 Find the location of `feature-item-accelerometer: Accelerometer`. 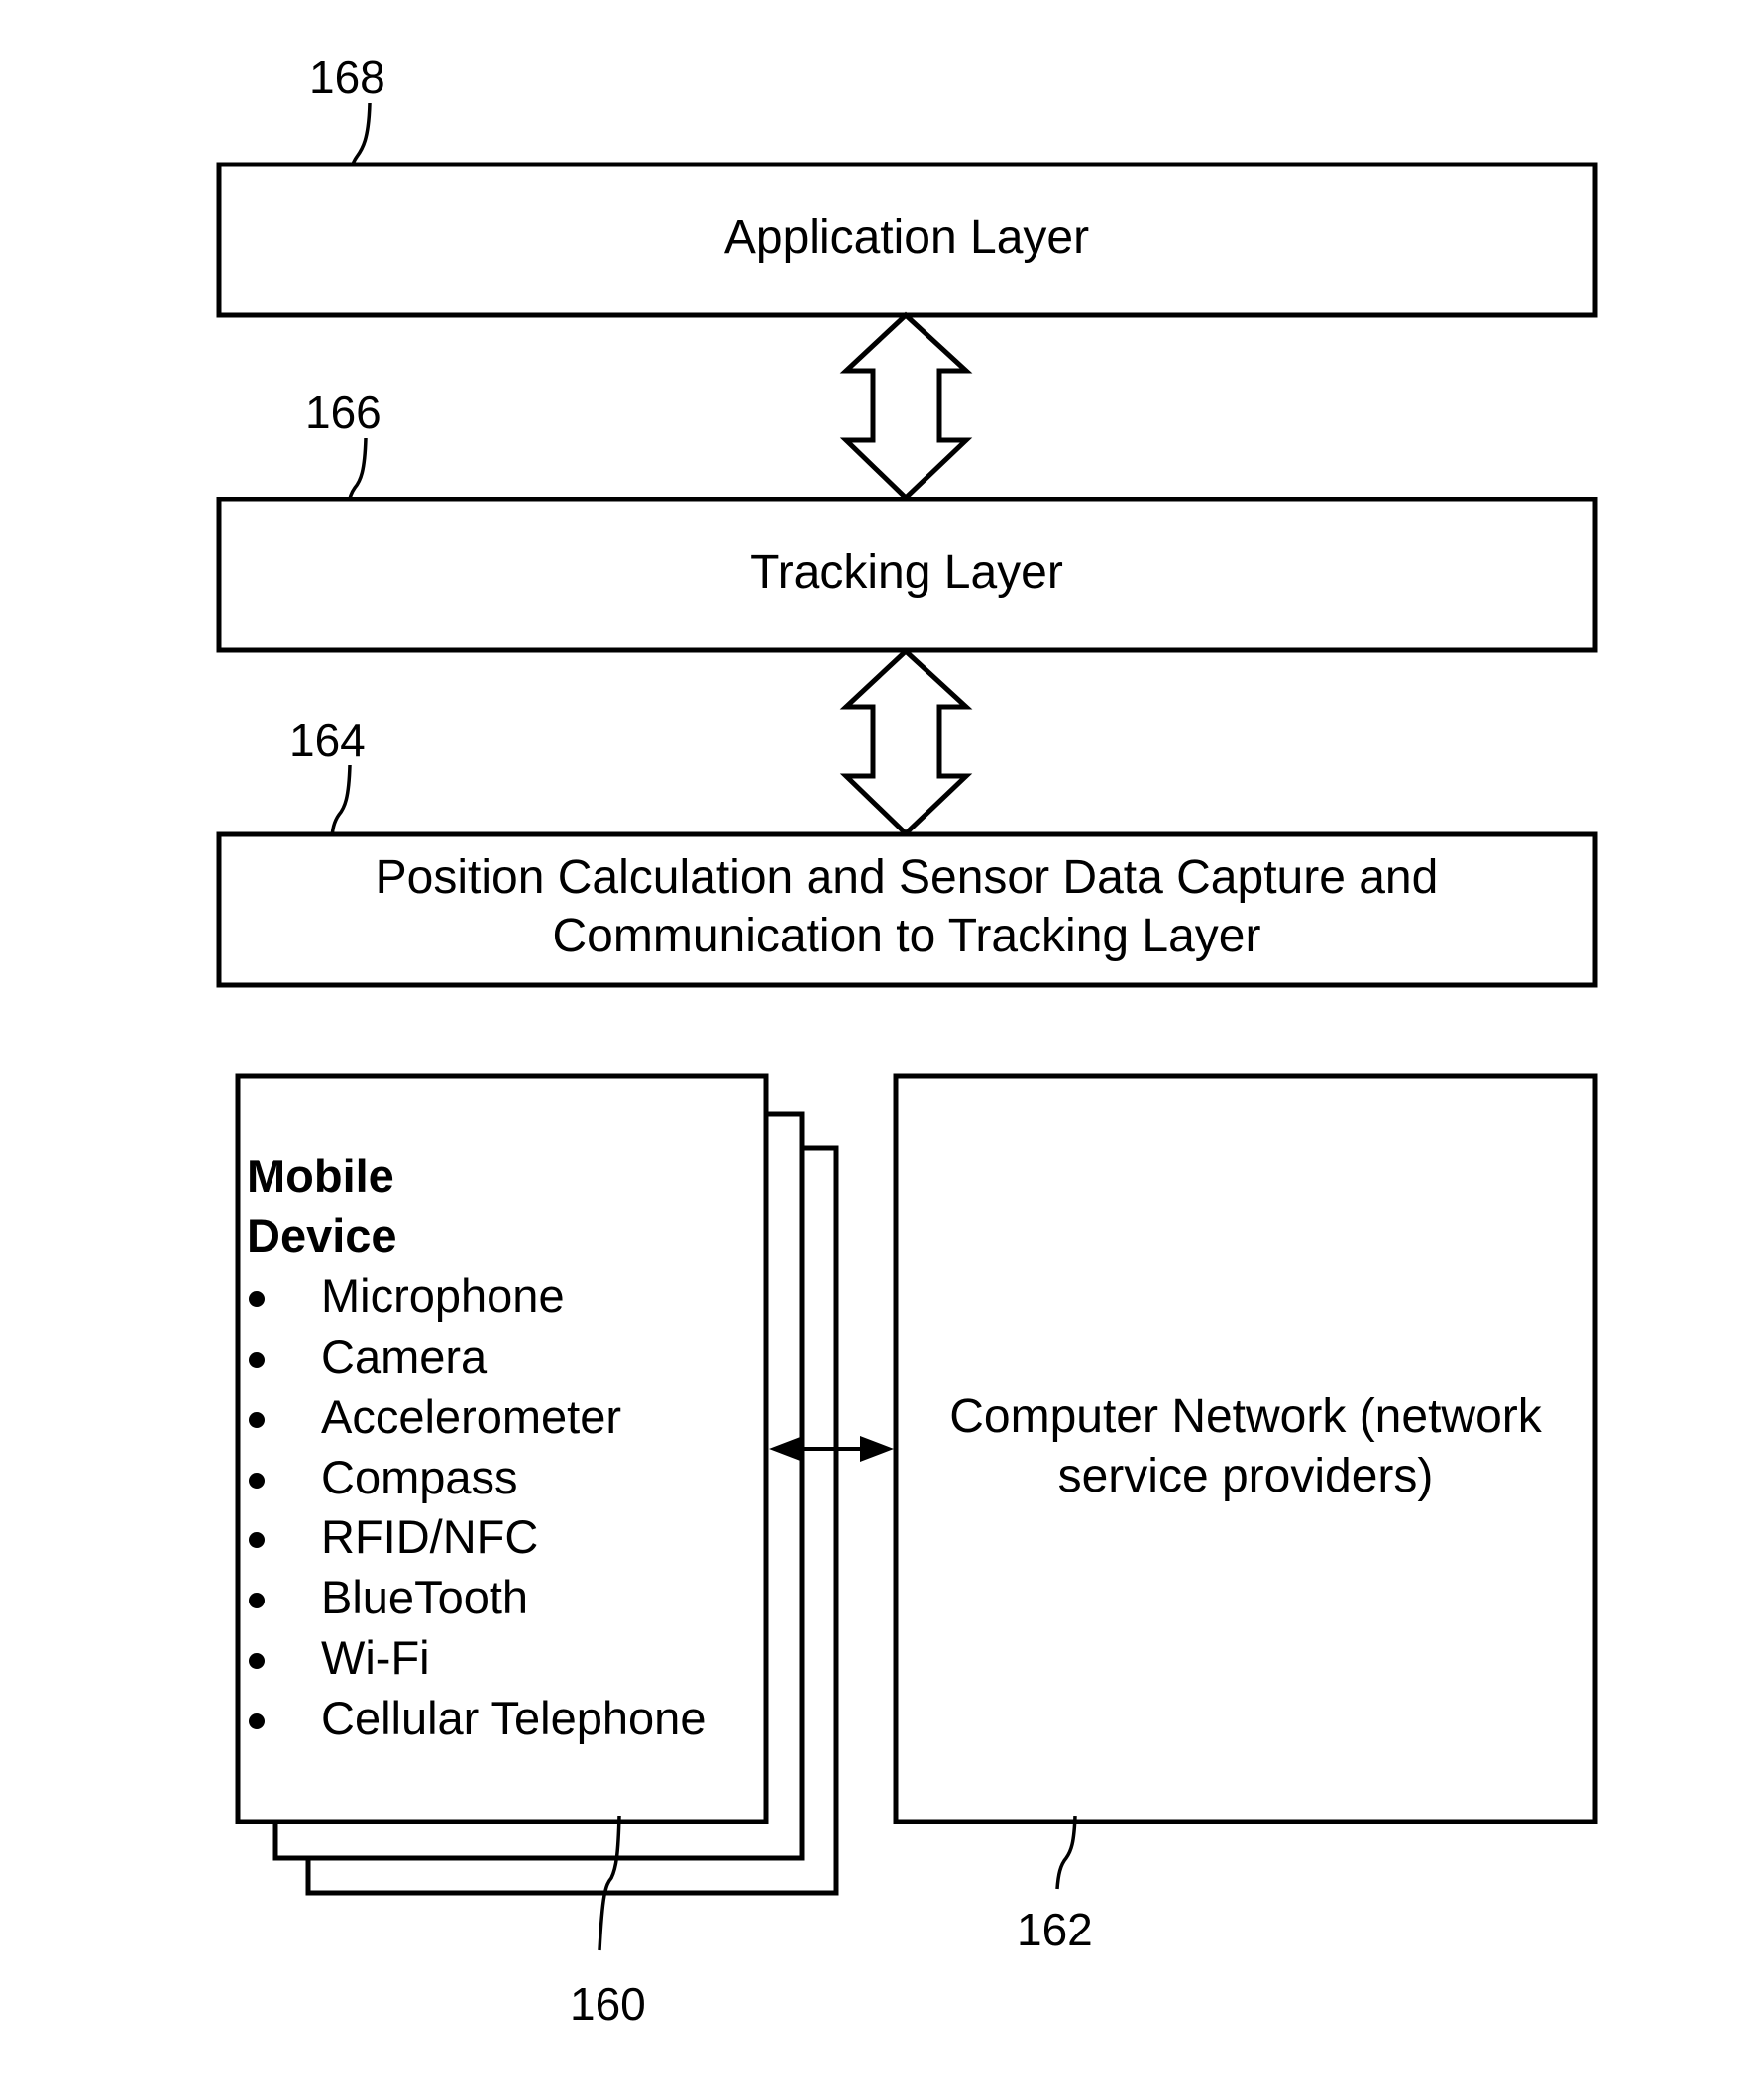

feature-item-accelerometer: Accelerometer is located at coordinates (471, 1416).